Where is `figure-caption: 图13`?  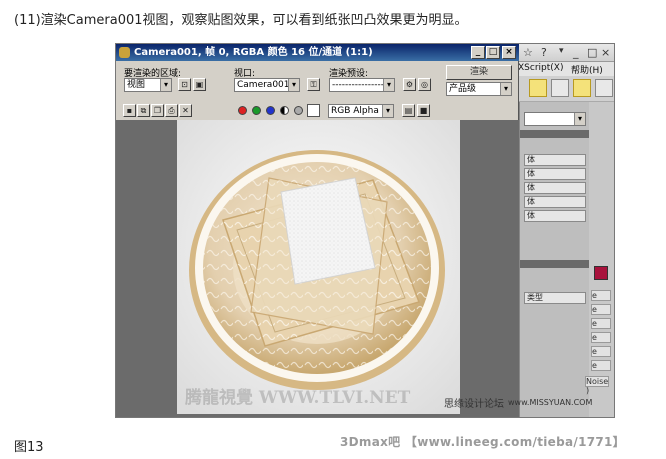 figure-caption: 图13 is located at coordinates (29, 447).